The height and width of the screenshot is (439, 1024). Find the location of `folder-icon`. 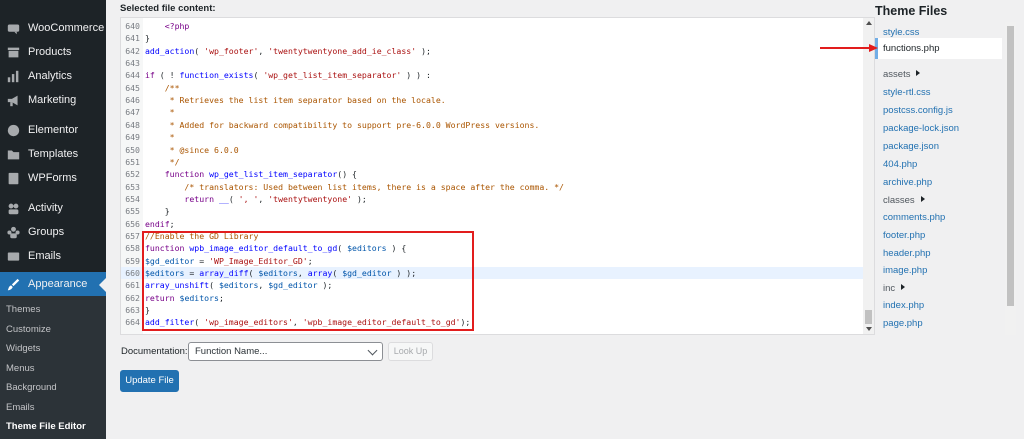

folder-icon is located at coordinates (13, 154).